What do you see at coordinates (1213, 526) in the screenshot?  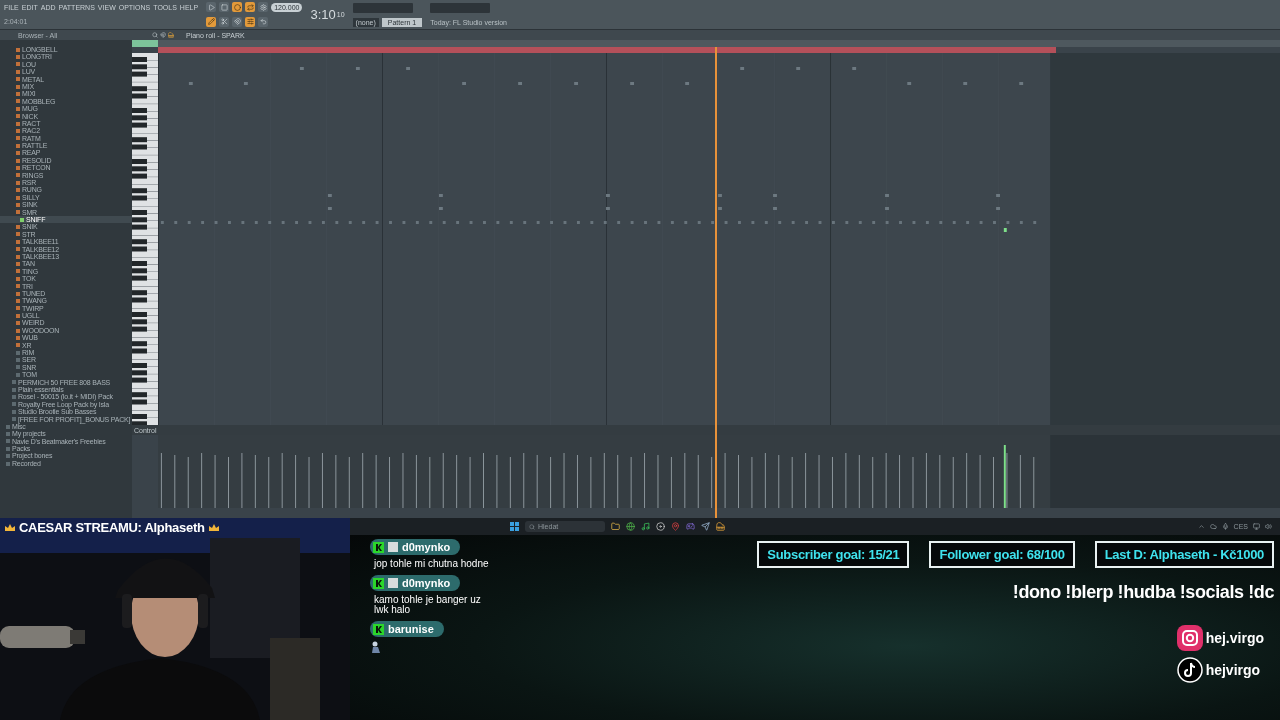 I see `cloud-icon` at bounding box center [1213, 526].